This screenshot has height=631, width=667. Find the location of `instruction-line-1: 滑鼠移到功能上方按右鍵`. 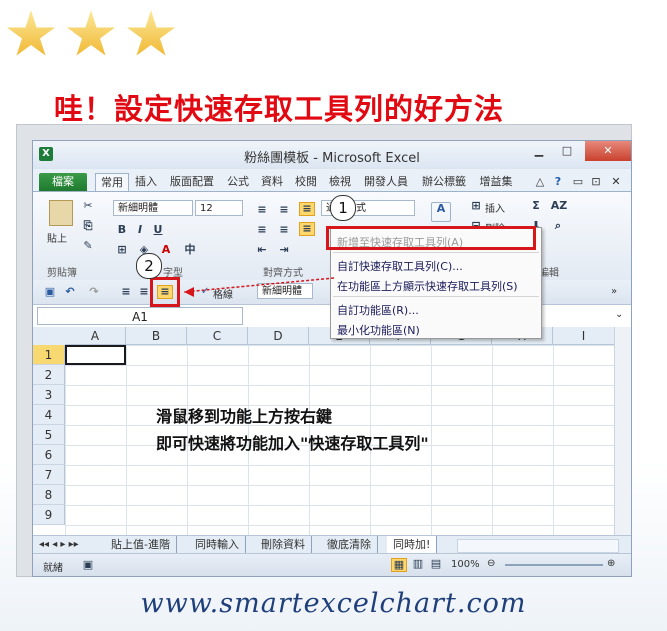

instruction-line-1: 滑鼠移到功能上方按右鍵 is located at coordinates (244, 416).